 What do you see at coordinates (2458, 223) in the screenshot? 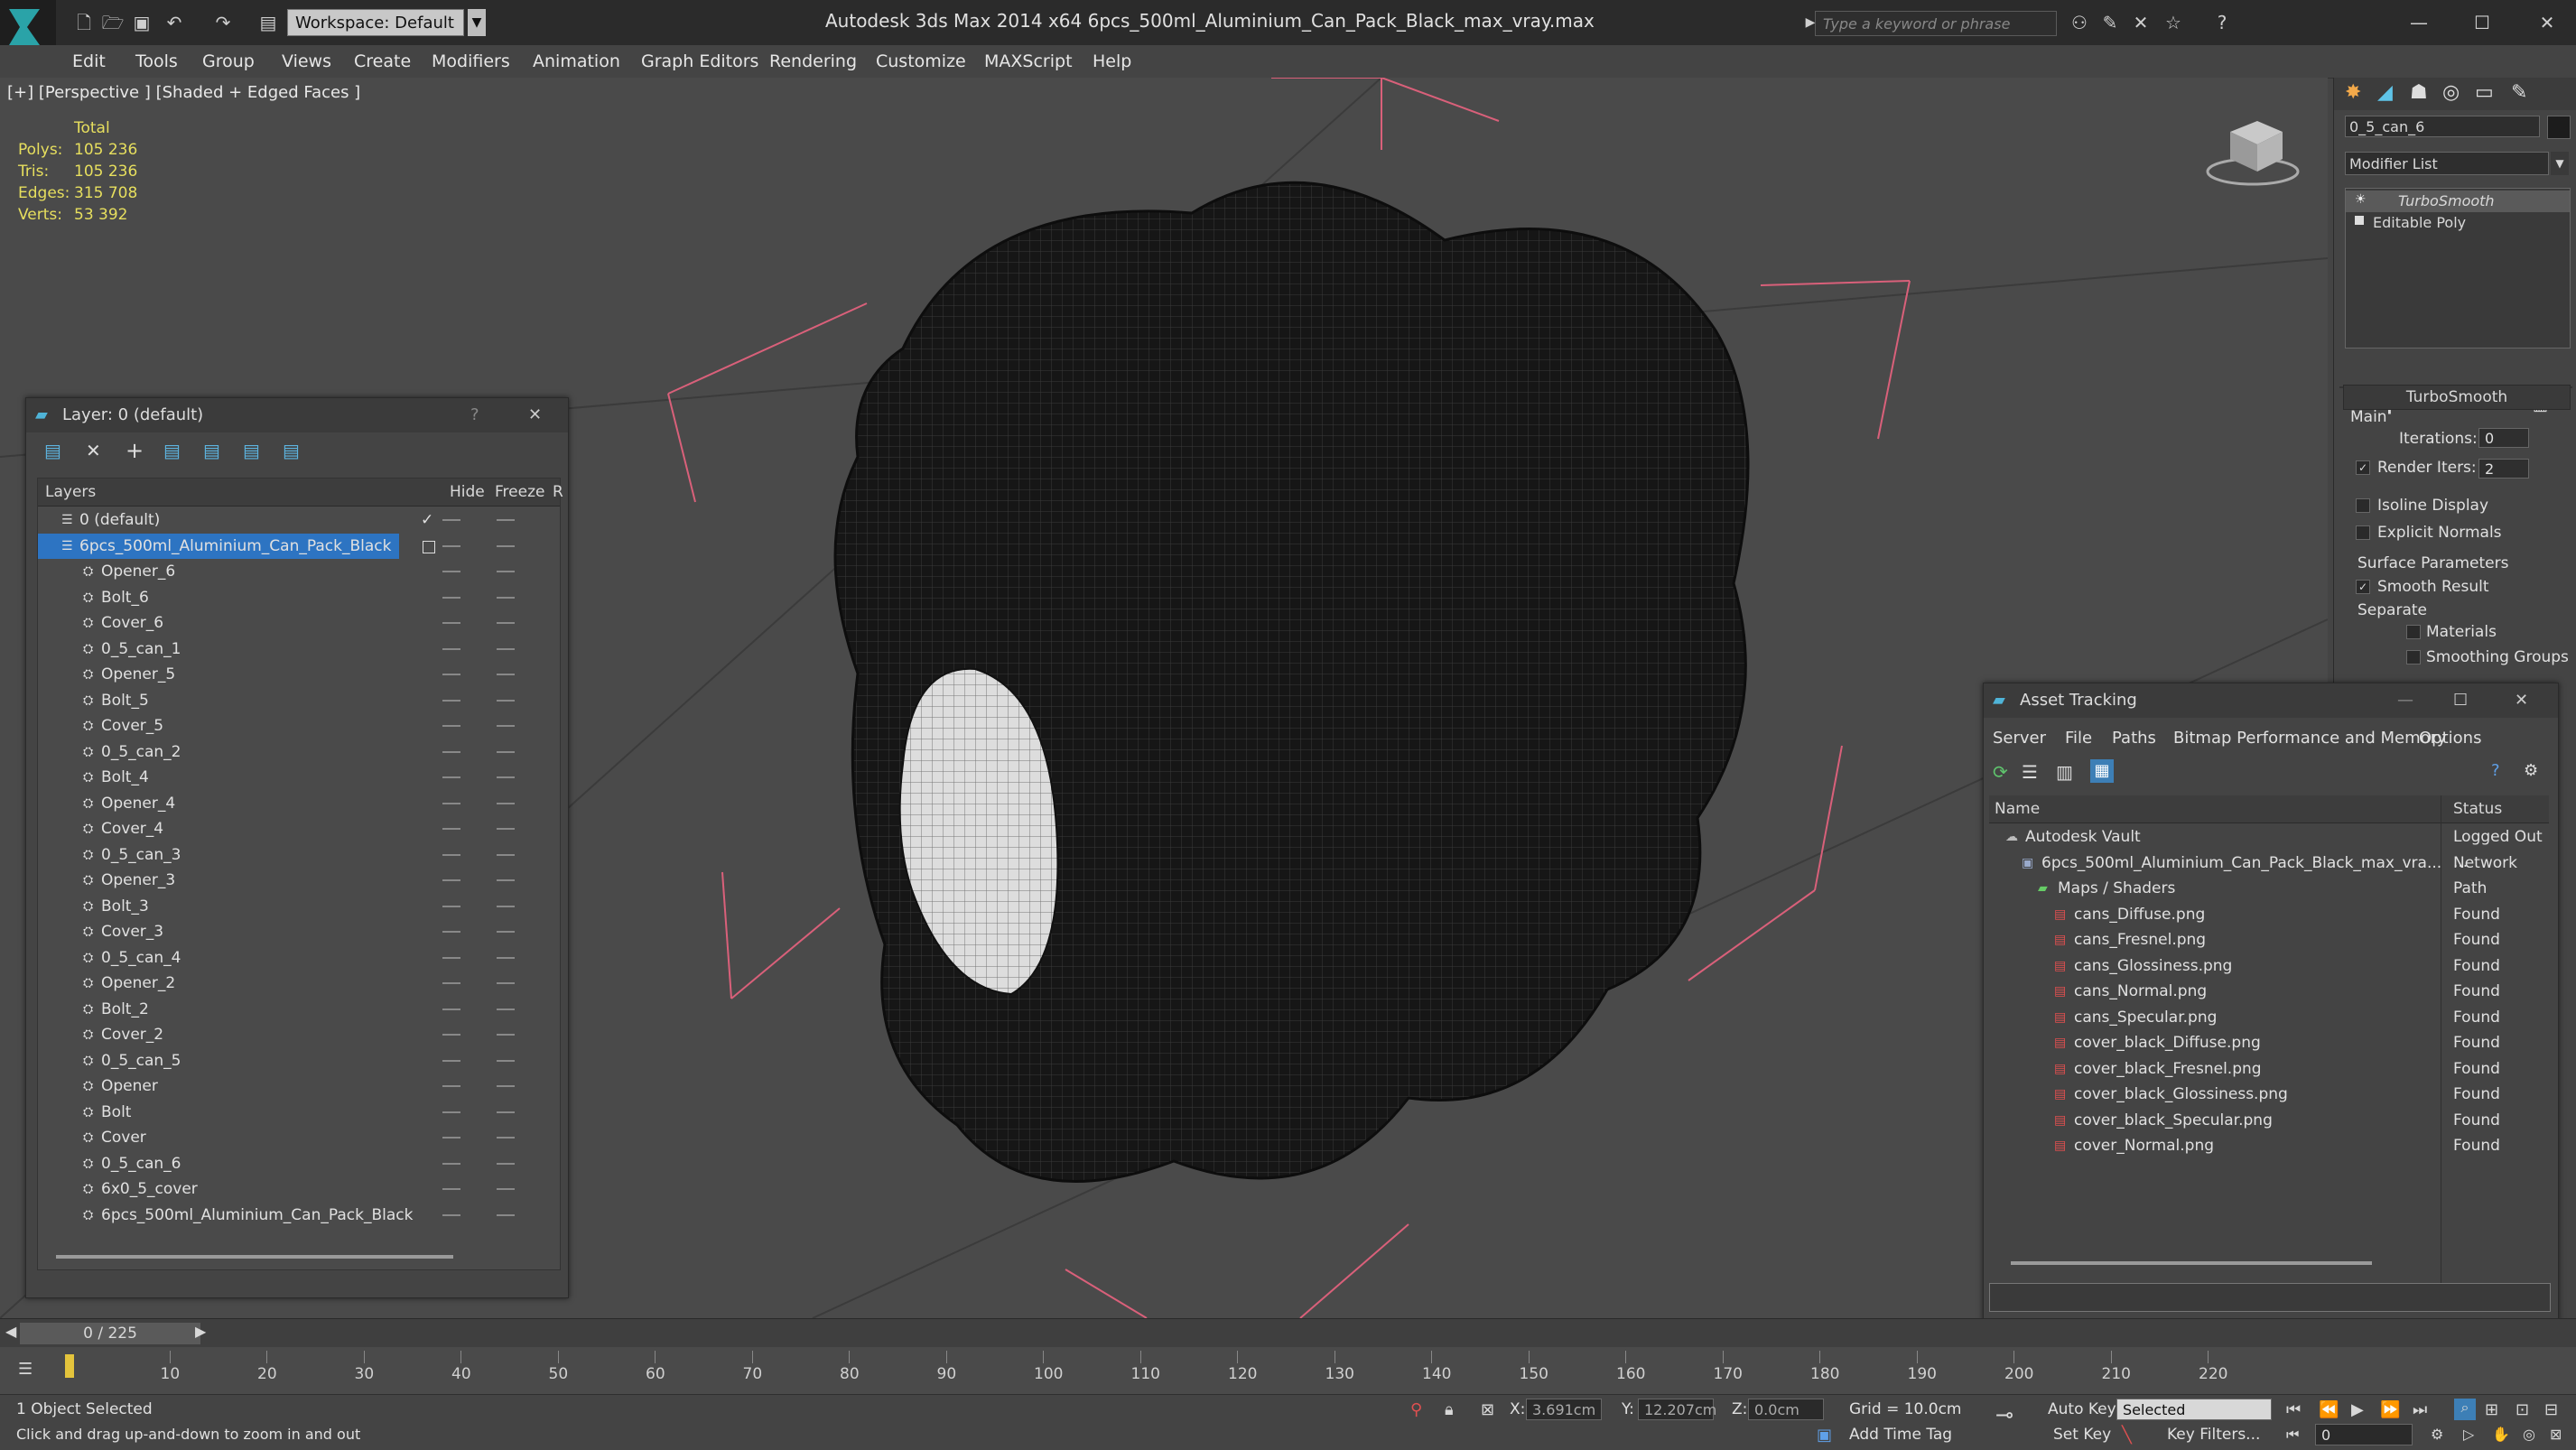
I see `stack-item-editable-poly: Editable Poly` at bounding box center [2458, 223].